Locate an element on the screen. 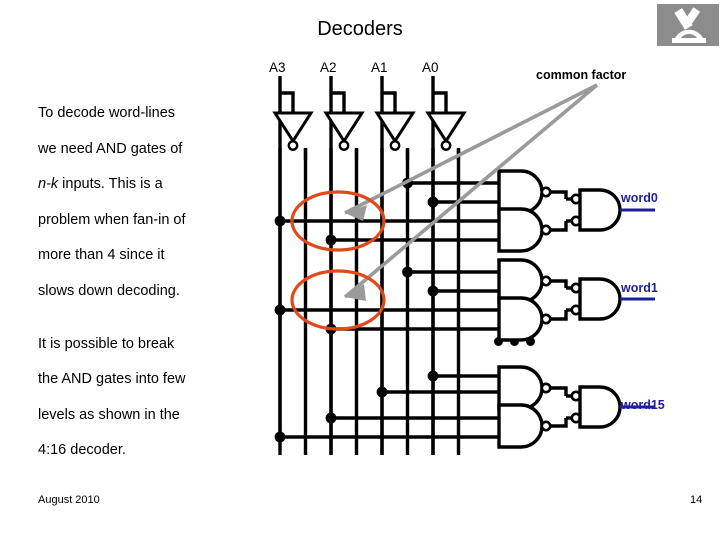 This screenshot has height=540, width=720. nand-gate-word15-upper is located at coordinates (524, 388).